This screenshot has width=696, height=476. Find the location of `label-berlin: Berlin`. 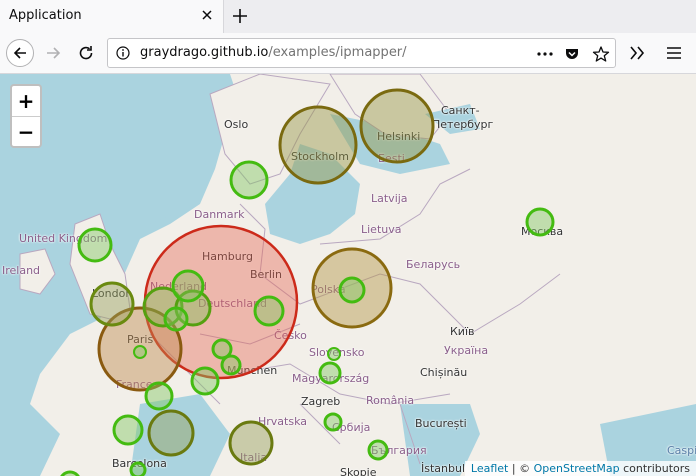

label-berlin: Berlin is located at coordinates (266, 274).